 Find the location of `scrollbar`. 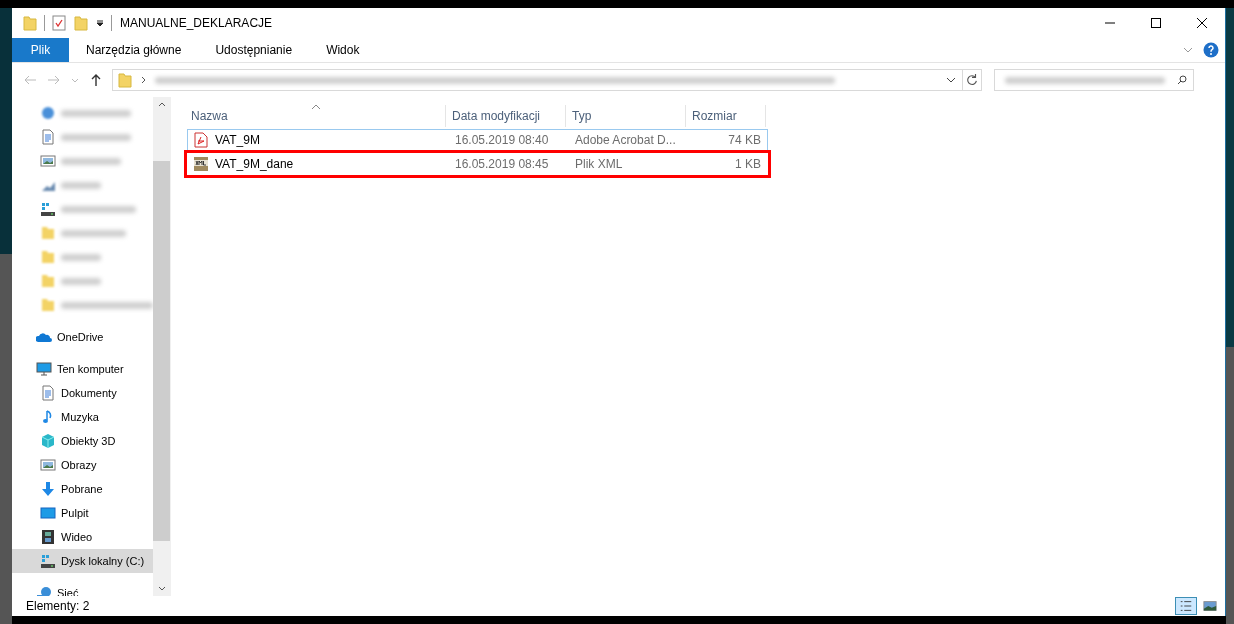

scrollbar is located at coordinates (161, 346).